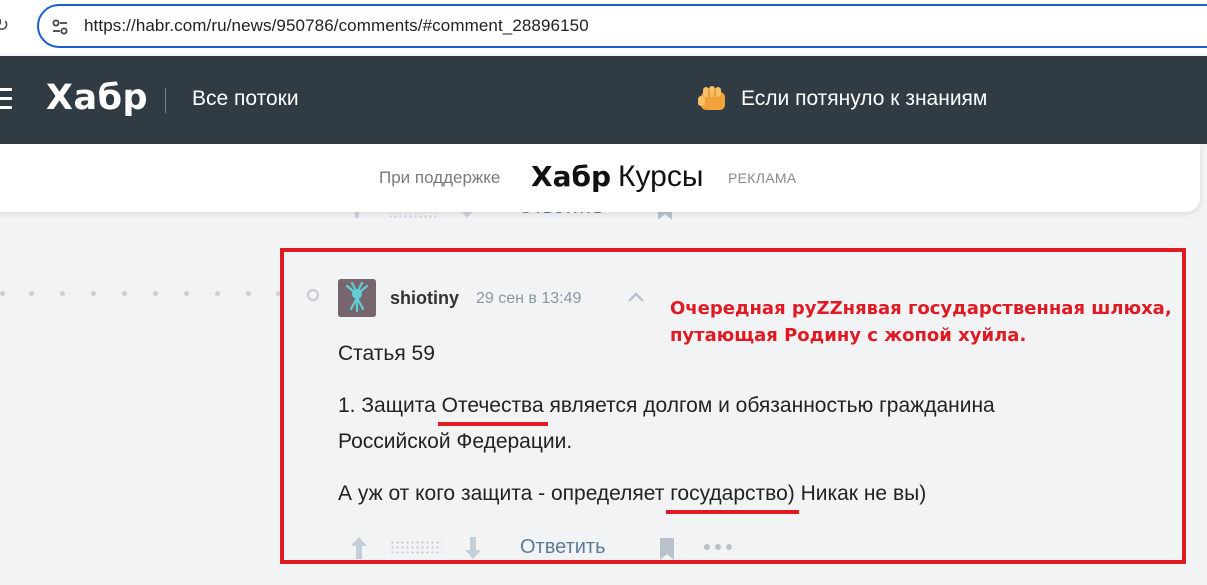 This screenshot has height=585, width=1207. What do you see at coordinates (145, 294) in the screenshot?
I see `thread-line` at bounding box center [145, 294].